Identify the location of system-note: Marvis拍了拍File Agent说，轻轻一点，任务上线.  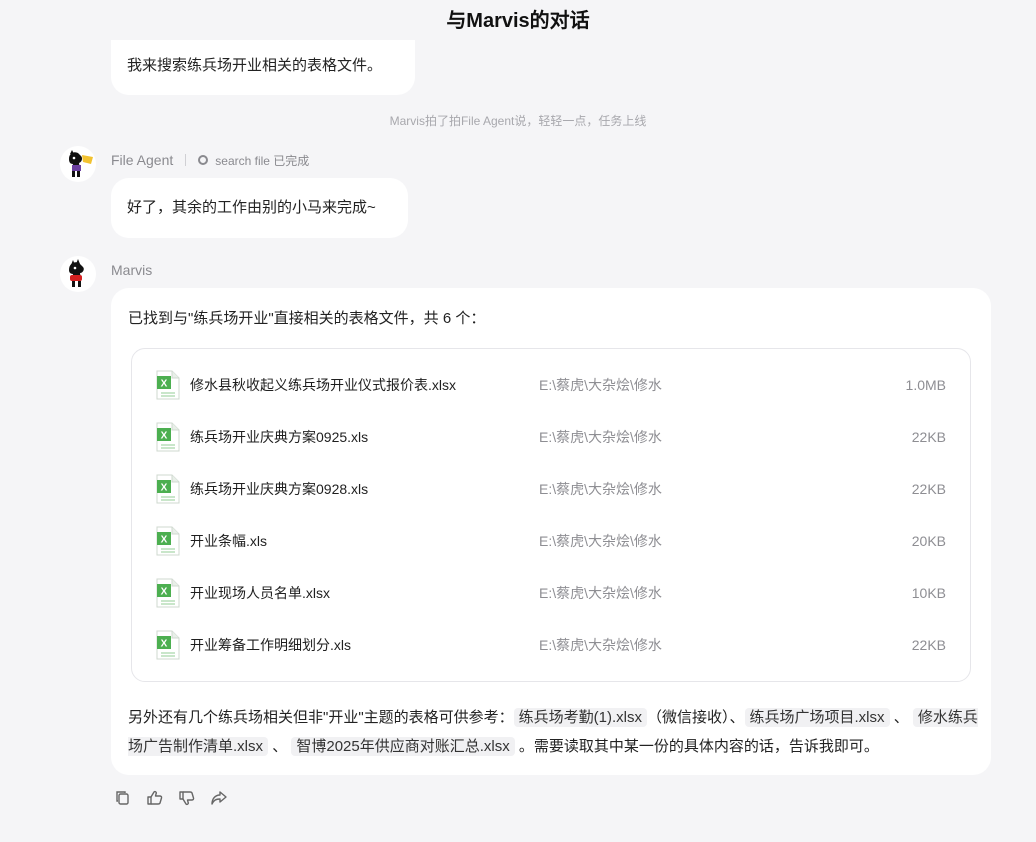
(518, 121).